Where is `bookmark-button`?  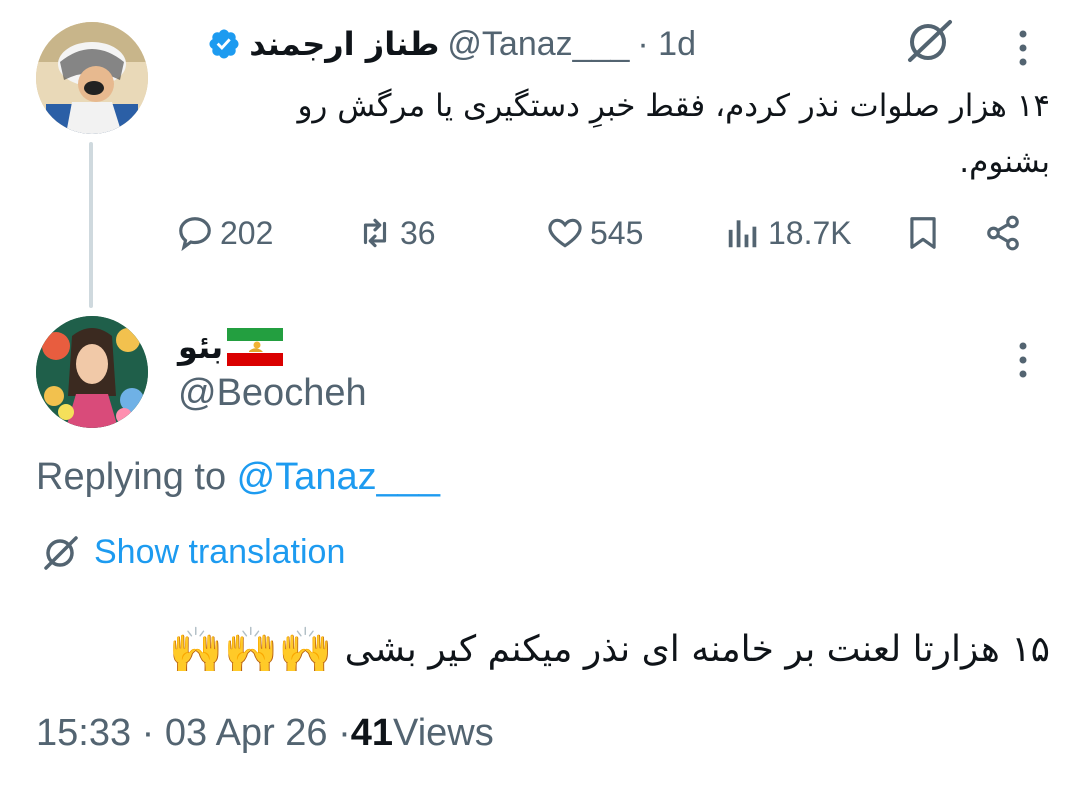 bookmark-button is located at coordinates (923, 233).